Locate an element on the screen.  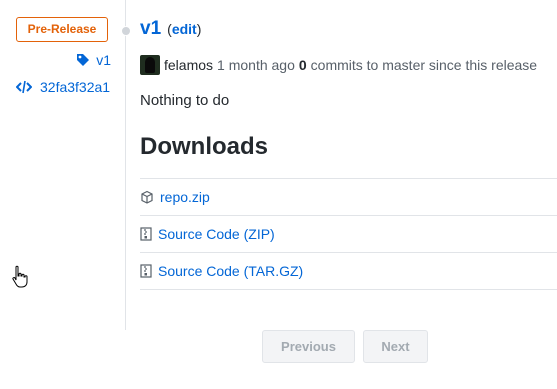
release-header: v1 (edit) is located at coordinates (170, 29).